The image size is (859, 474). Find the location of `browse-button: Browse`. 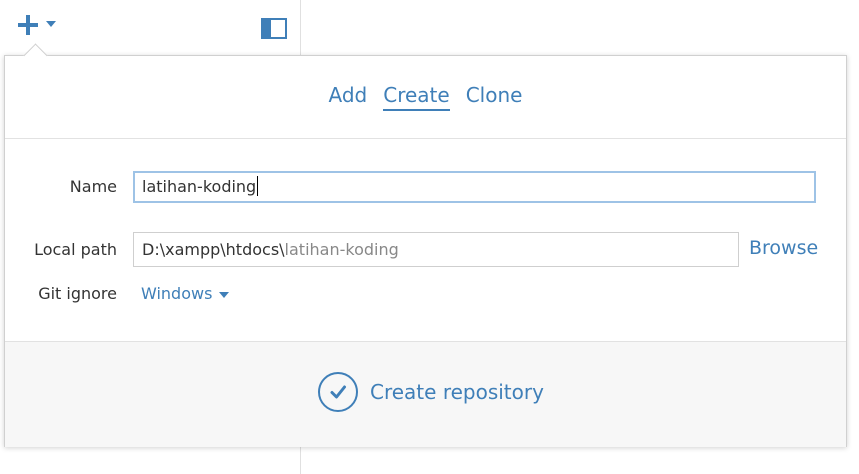

browse-button: Browse is located at coordinates (783, 248).